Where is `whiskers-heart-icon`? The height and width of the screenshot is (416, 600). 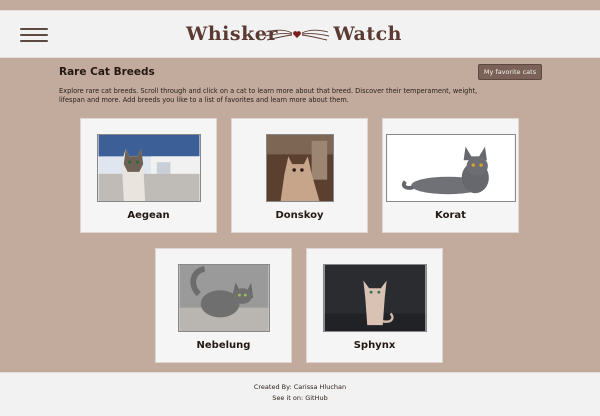
whiskers-heart-icon is located at coordinates (297, 35).